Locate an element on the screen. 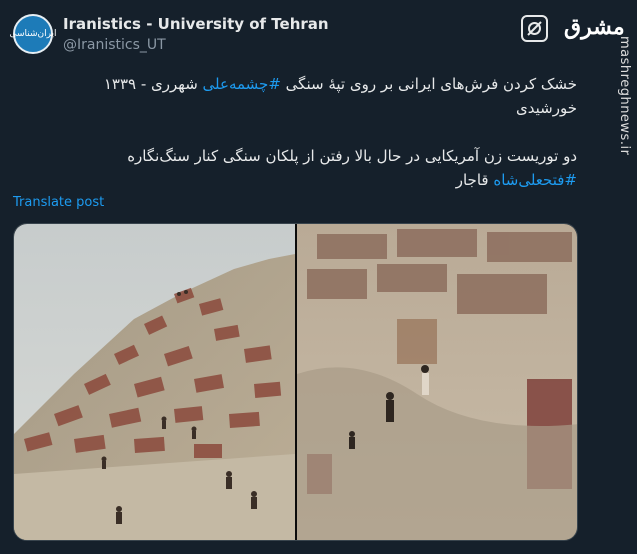  display-name: Iranistics - University of Tehran is located at coordinates (196, 24).